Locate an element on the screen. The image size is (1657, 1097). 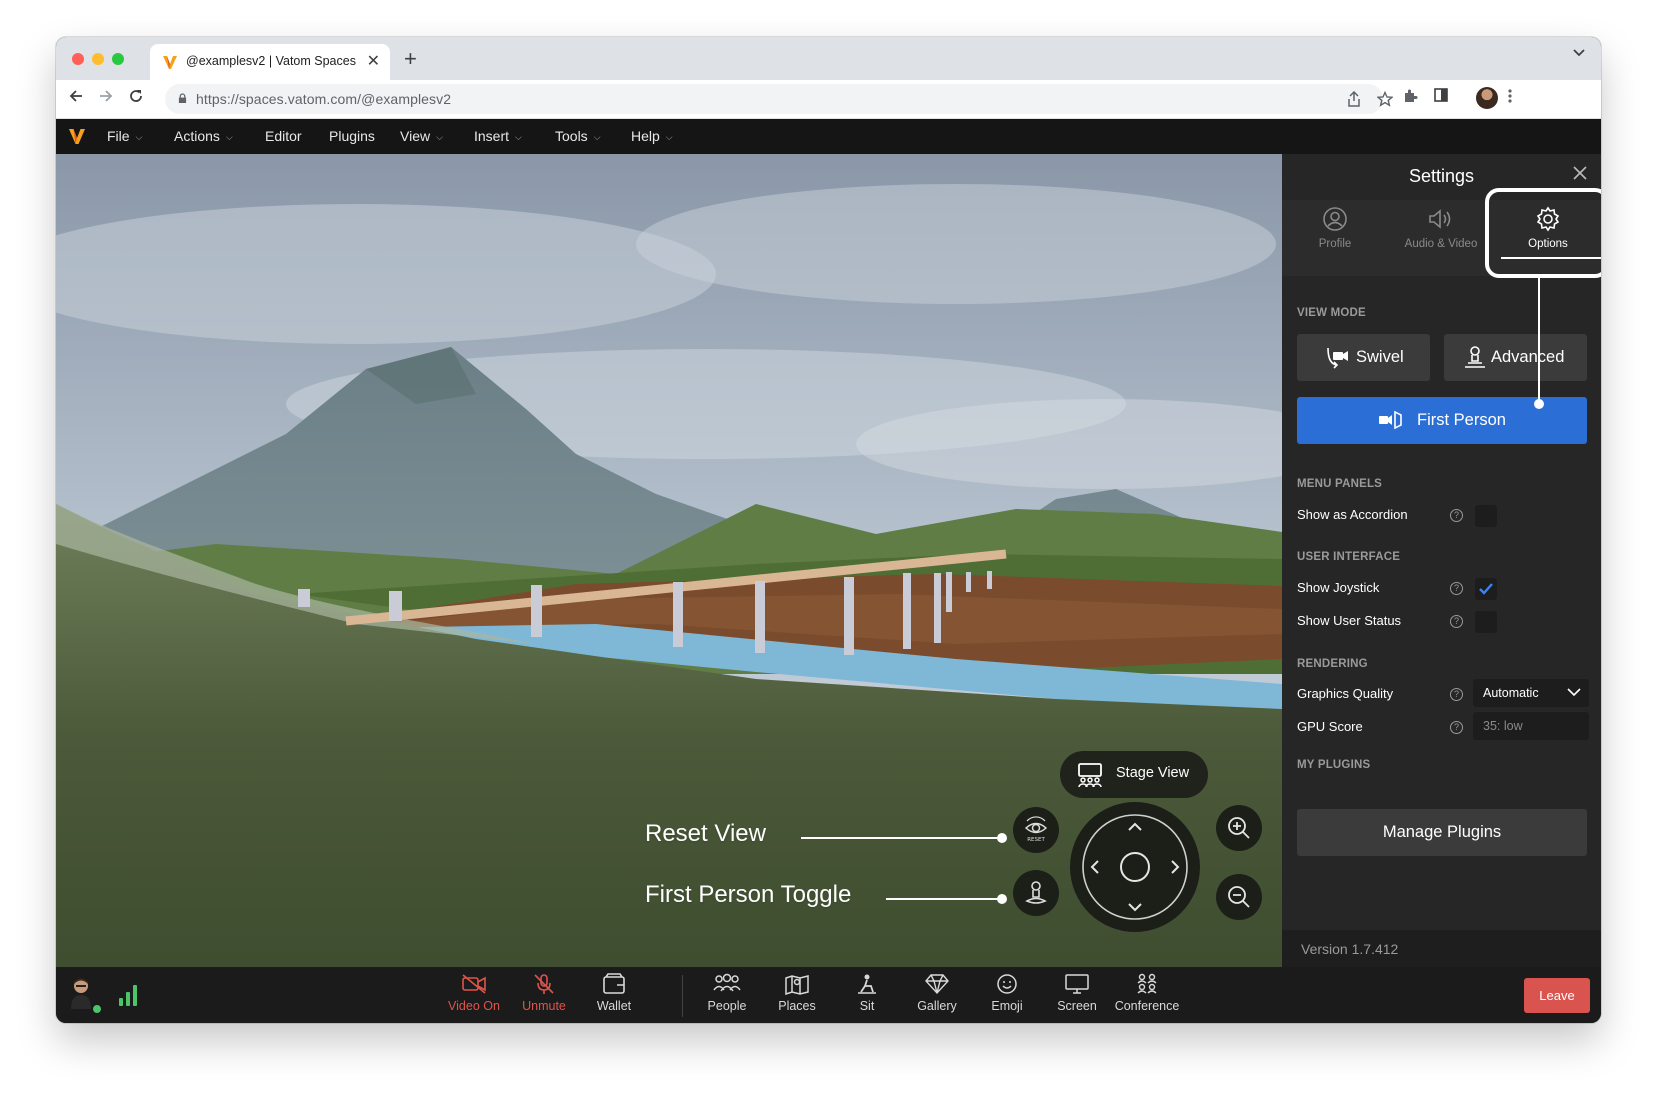
screen-button: Screen is located at coordinates (1077, 993).